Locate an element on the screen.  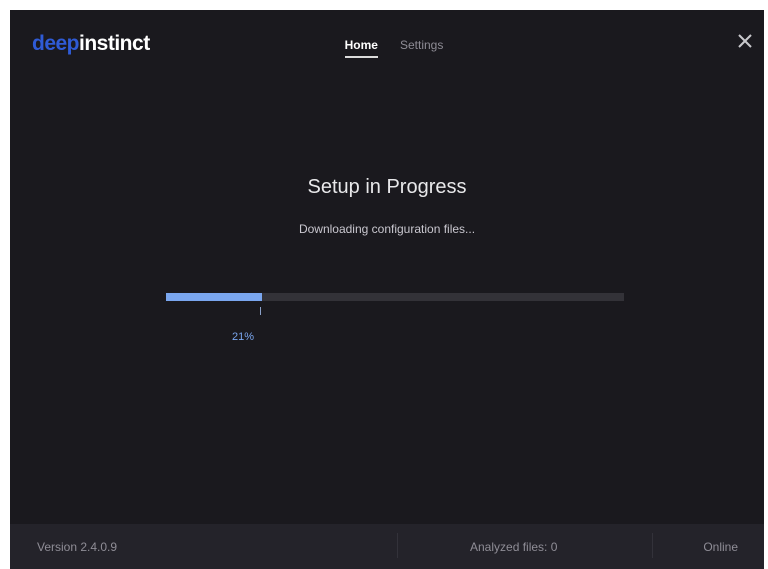
close-icon is located at coordinates (745, 41).